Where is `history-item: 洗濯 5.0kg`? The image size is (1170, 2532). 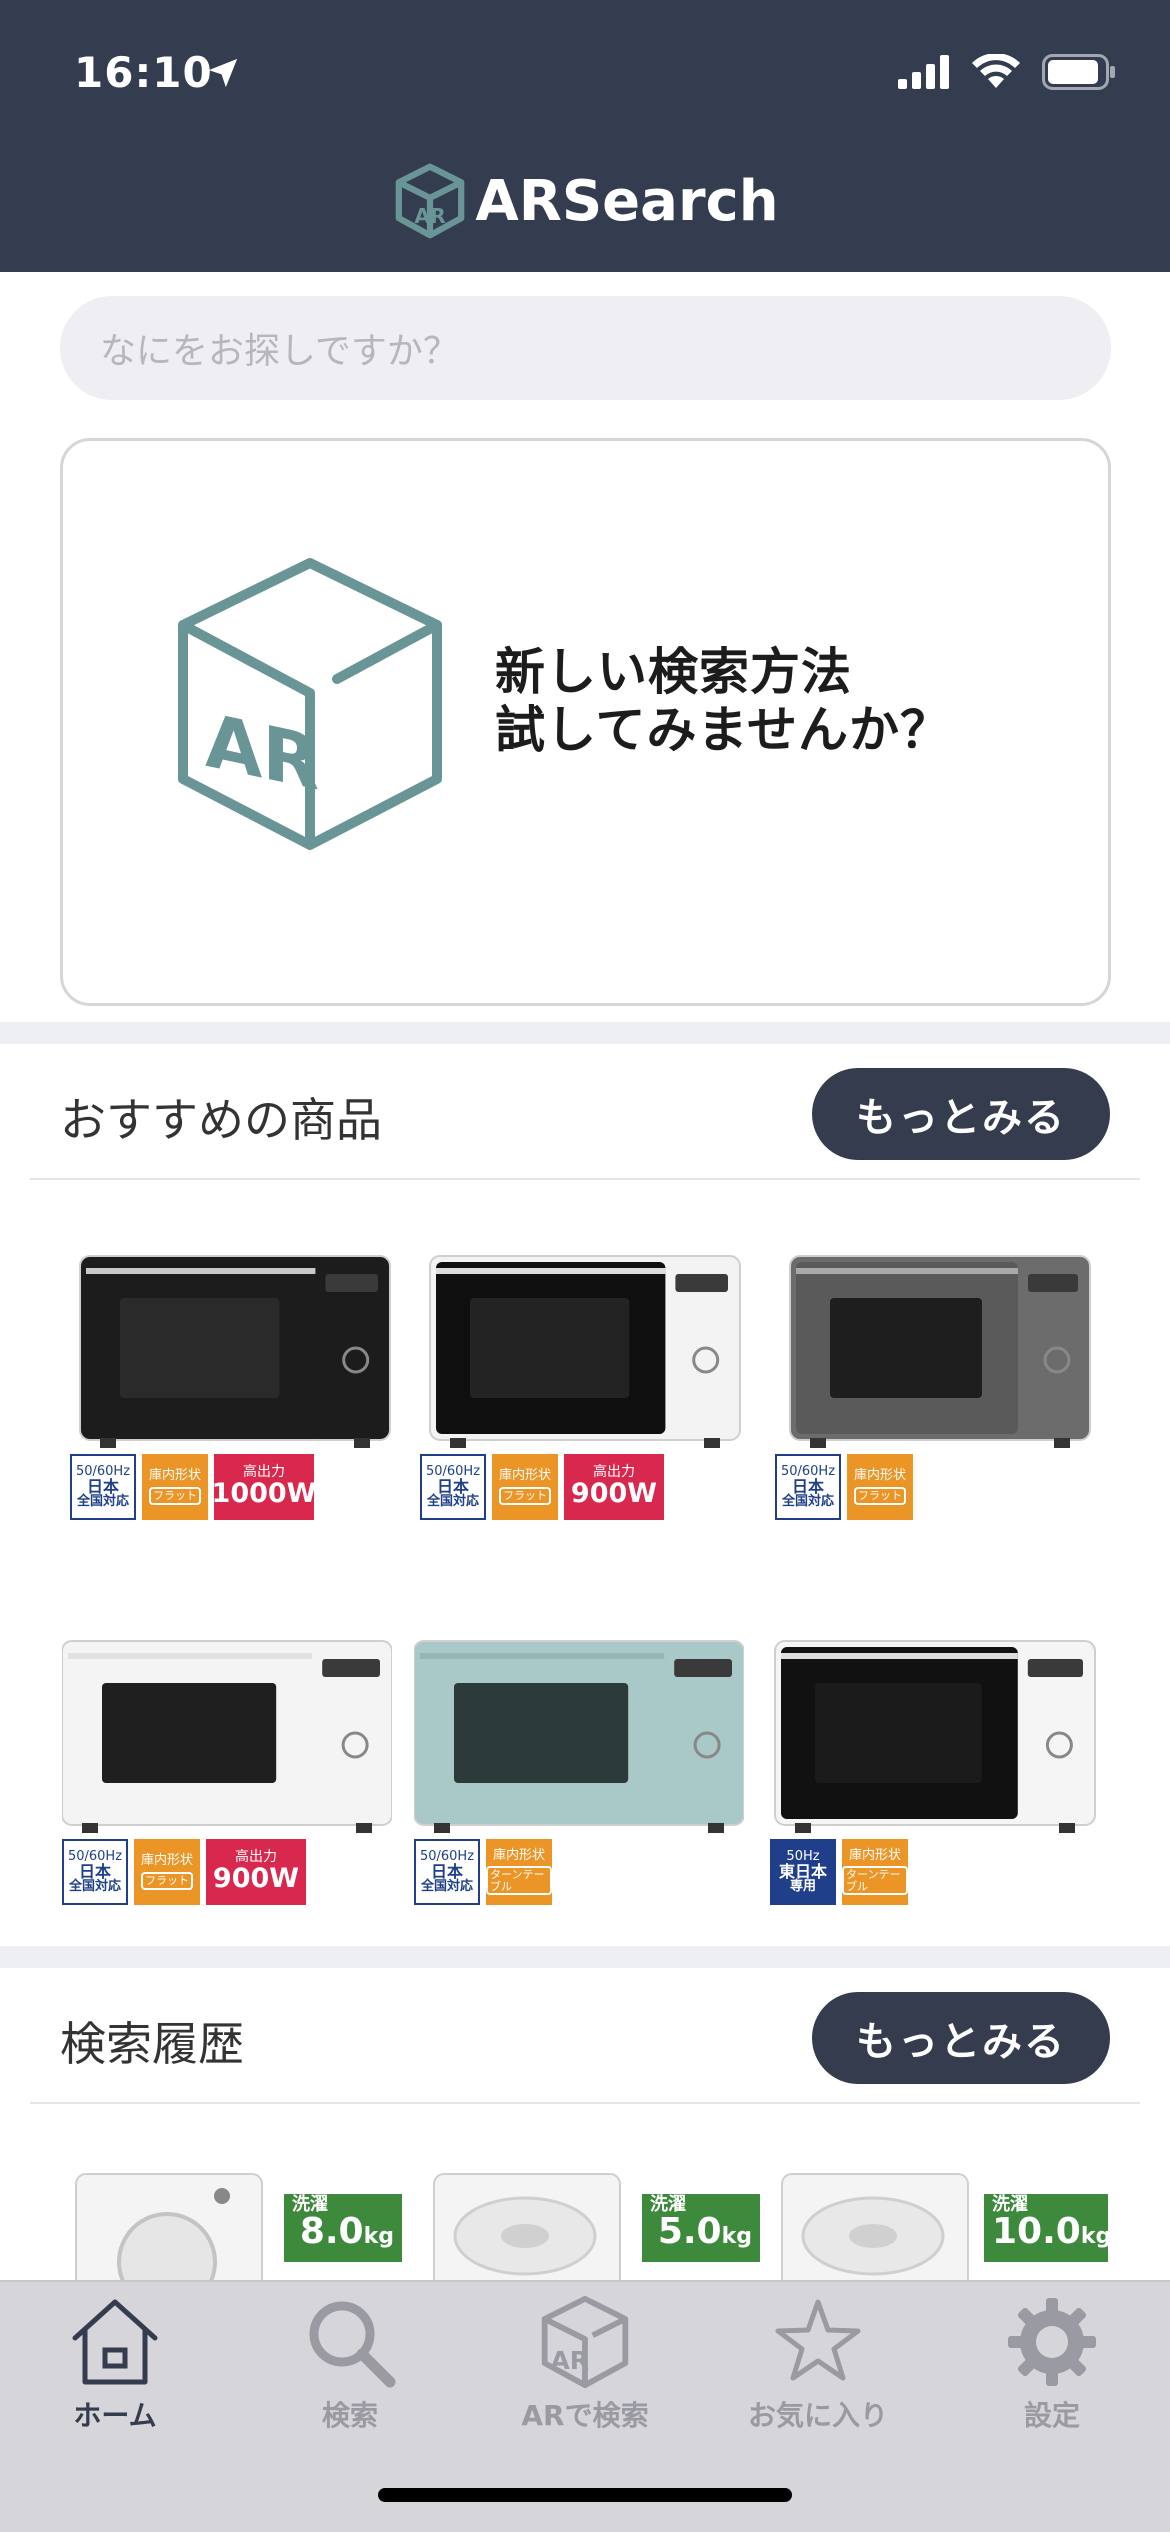
history-item: 洗濯 5.0kg is located at coordinates (595, 2231).